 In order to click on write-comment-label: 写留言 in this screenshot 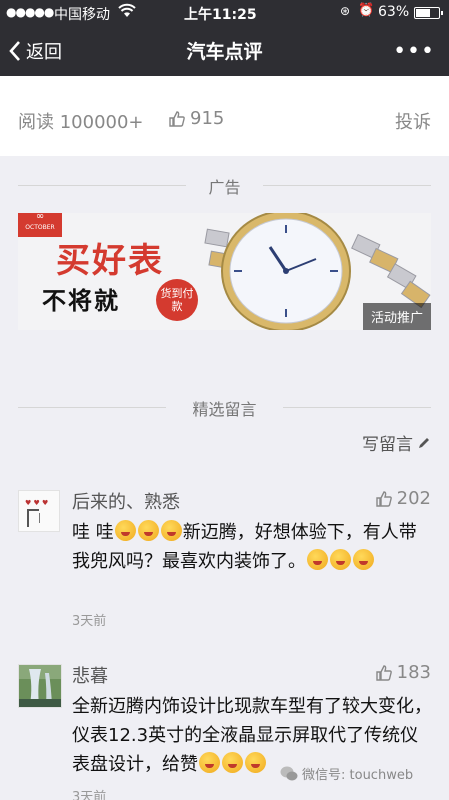, I will do `click(387, 445)`.